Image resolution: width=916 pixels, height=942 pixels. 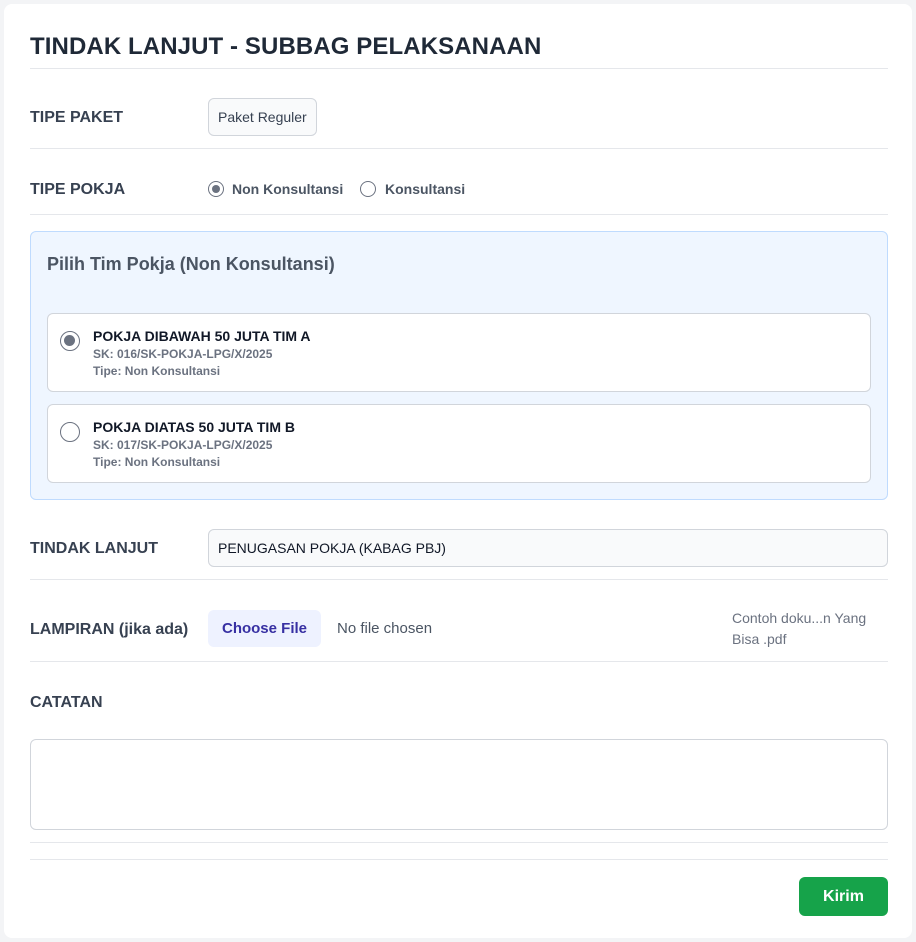 I want to click on file-hint: Contoh doku...n Yang Bisa .pdf, so click(x=799, y=628).